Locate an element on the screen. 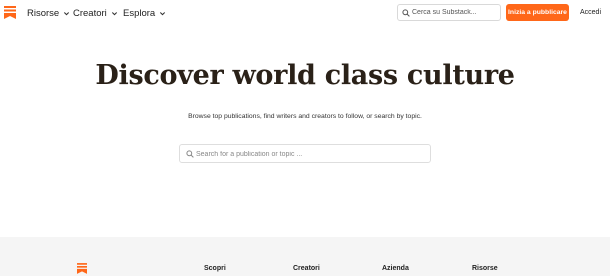 The image size is (610, 276). nav-risorse-menu: Risorse is located at coordinates (48, 13).